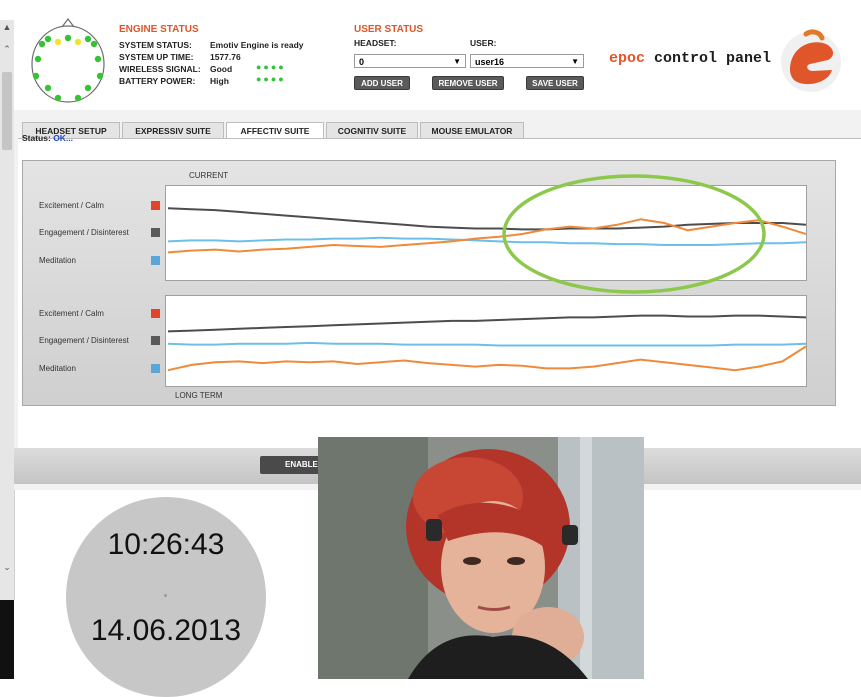  I want to click on legend-swatch-meditation-long, so click(155, 368).